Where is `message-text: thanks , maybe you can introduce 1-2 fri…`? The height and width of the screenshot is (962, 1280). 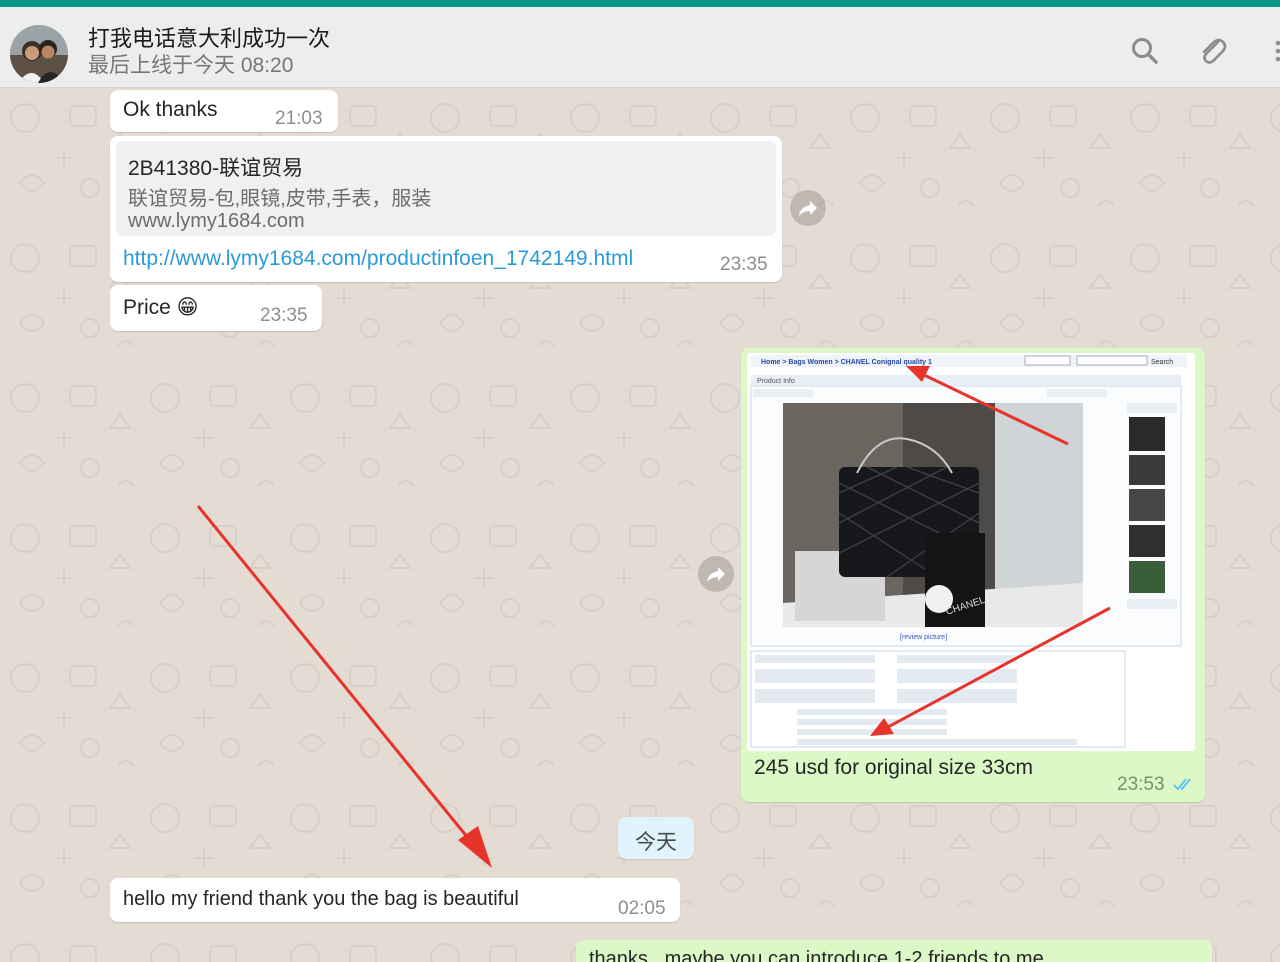 message-text: thanks , maybe you can introduce 1-2 fri… is located at coordinates (816, 955).